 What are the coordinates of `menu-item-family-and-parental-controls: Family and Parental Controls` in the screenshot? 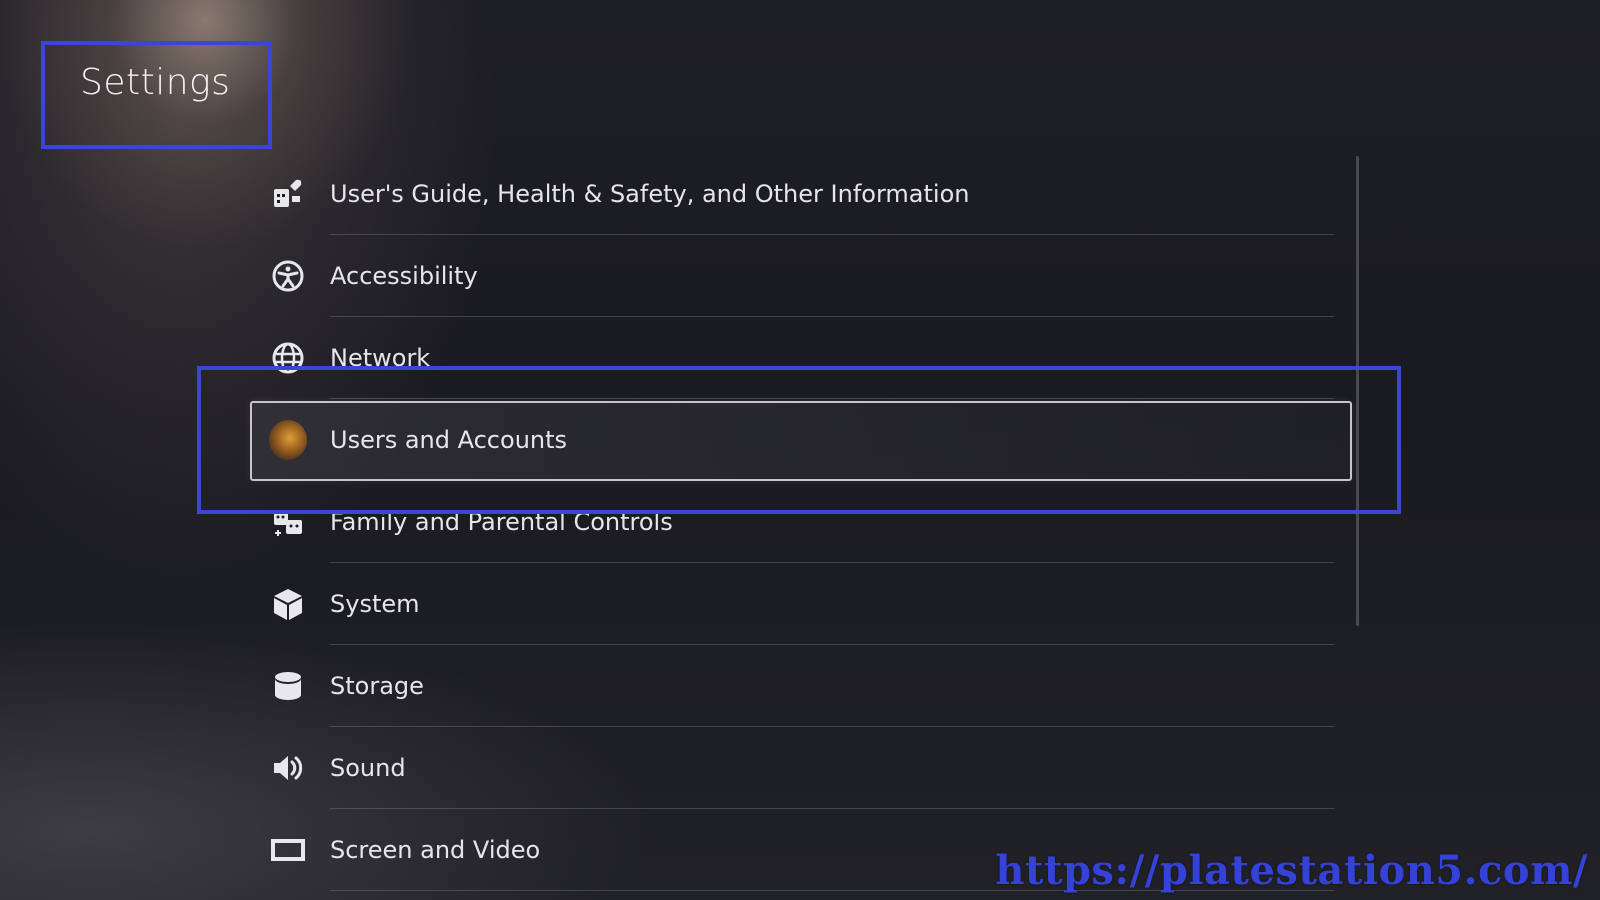 It's located at (800, 522).